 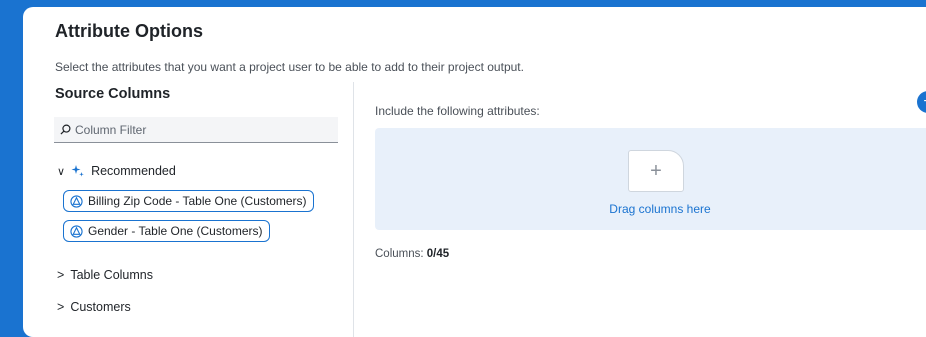 What do you see at coordinates (660, 209) in the screenshot?
I see `drop-zone-text: Drag columns here` at bounding box center [660, 209].